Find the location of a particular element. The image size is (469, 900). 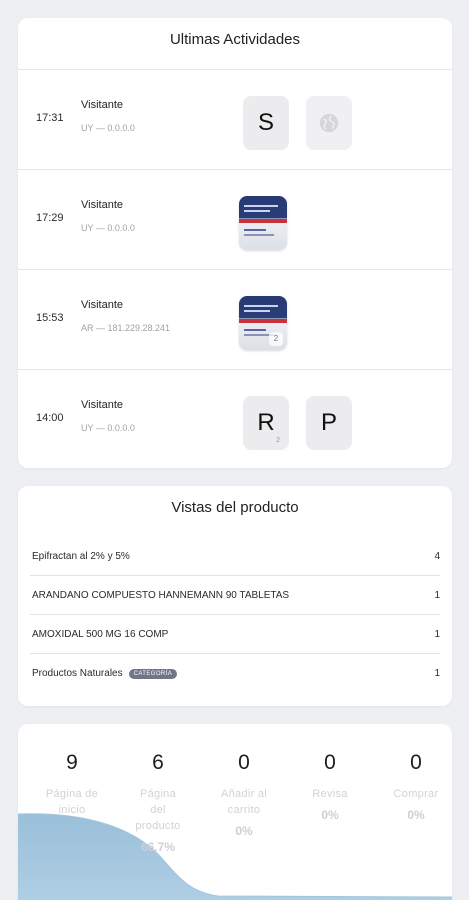

search-tile: S is located at coordinates (266, 123).